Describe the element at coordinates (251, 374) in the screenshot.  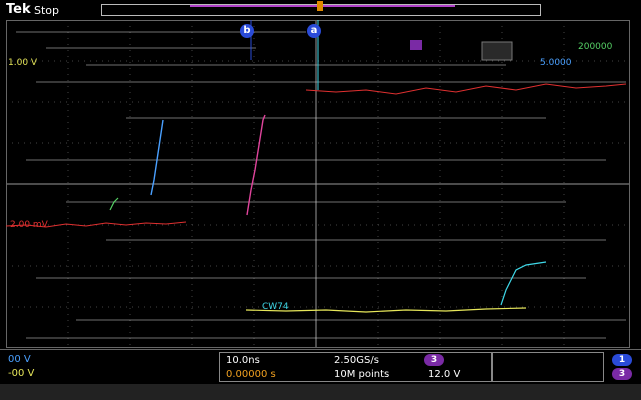
I see `trigger-delay-readout: 0.00000 s` at that location.